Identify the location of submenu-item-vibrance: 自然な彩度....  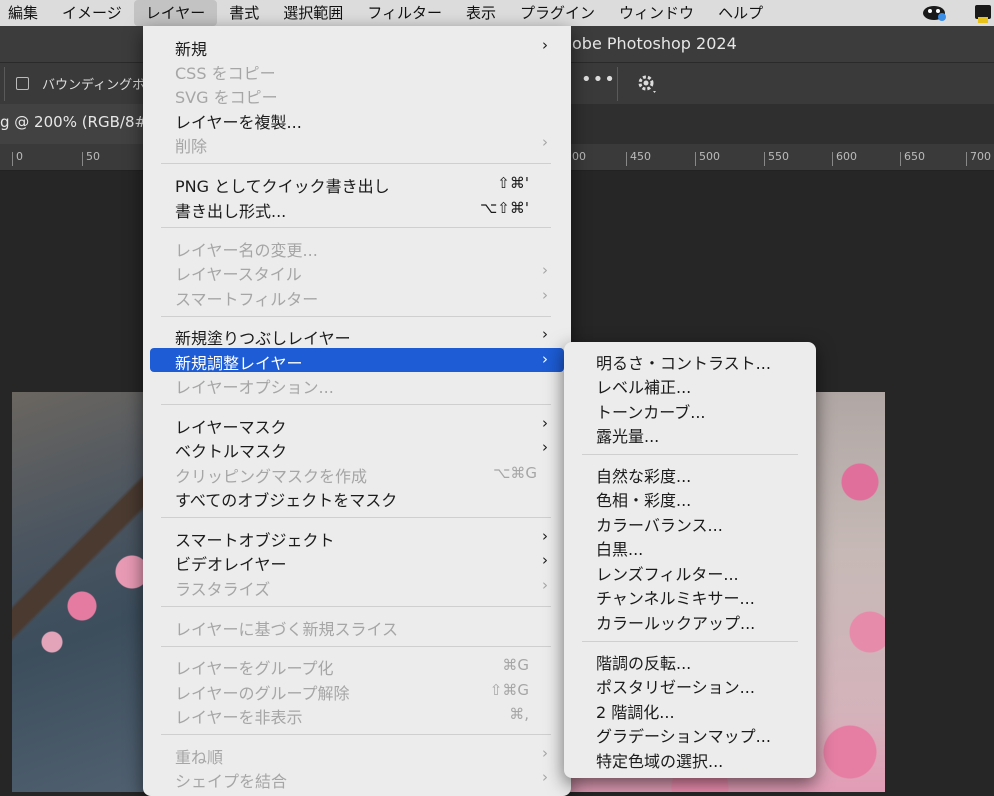
(643, 475).